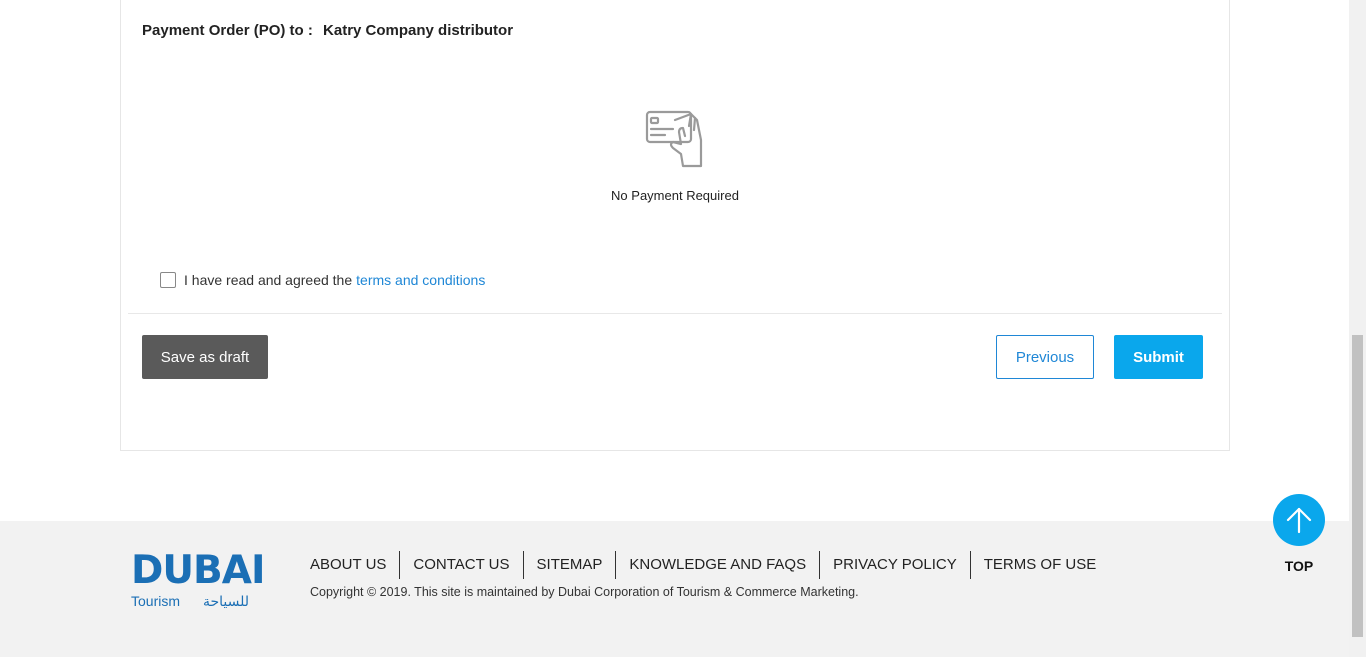 This screenshot has height=657, width=1366. Describe the element at coordinates (460, 565) in the screenshot. I see `footer-link-contact-us: CONTACT US` at that location.